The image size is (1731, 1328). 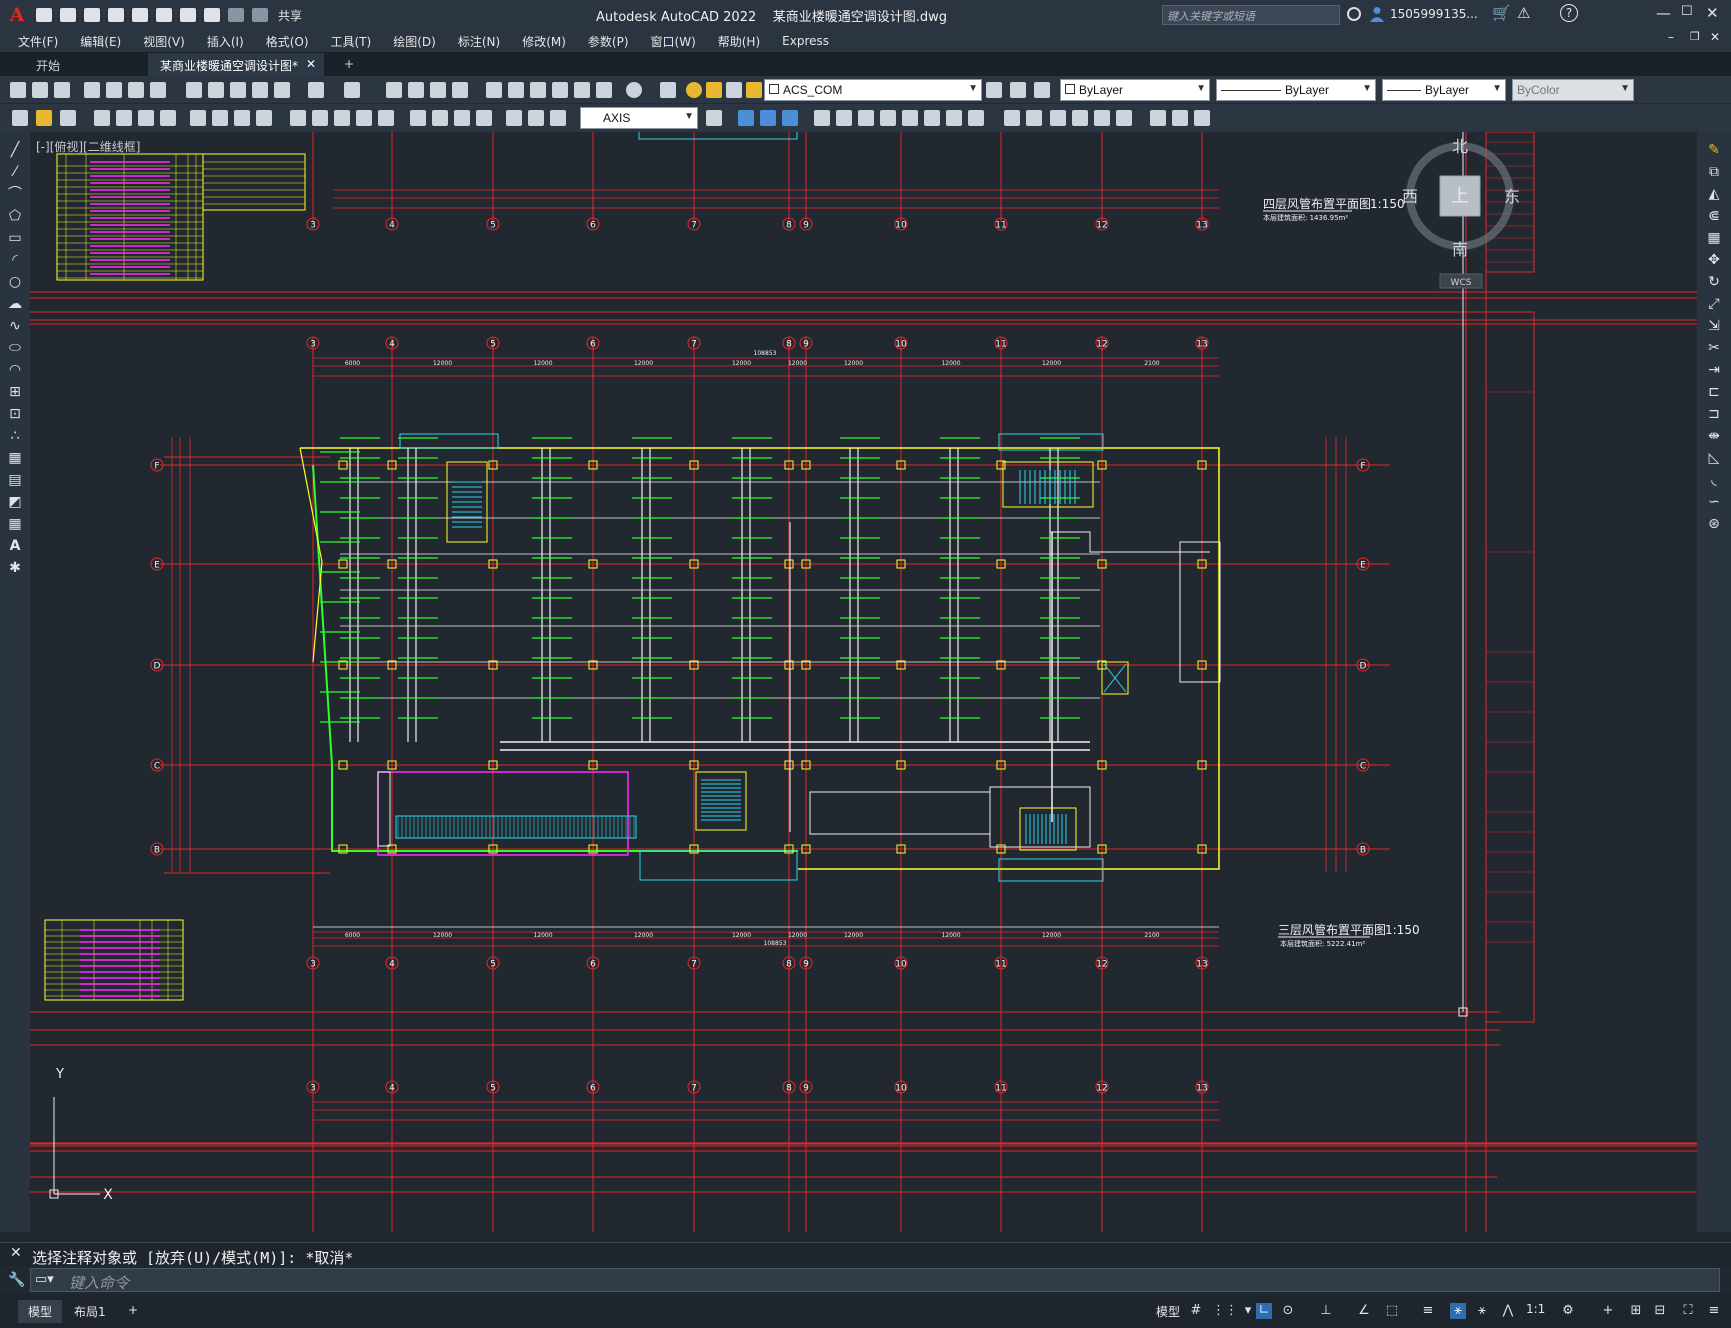 What do you see at coordinates (188, 15) in the screenshot?
I see `plot-icon` at bounding box center [188, 15].